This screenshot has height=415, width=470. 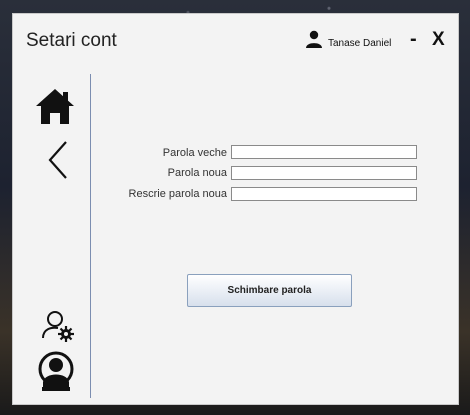 I want to click on new-password-label: Parola noua, so click(x=197, y=173).